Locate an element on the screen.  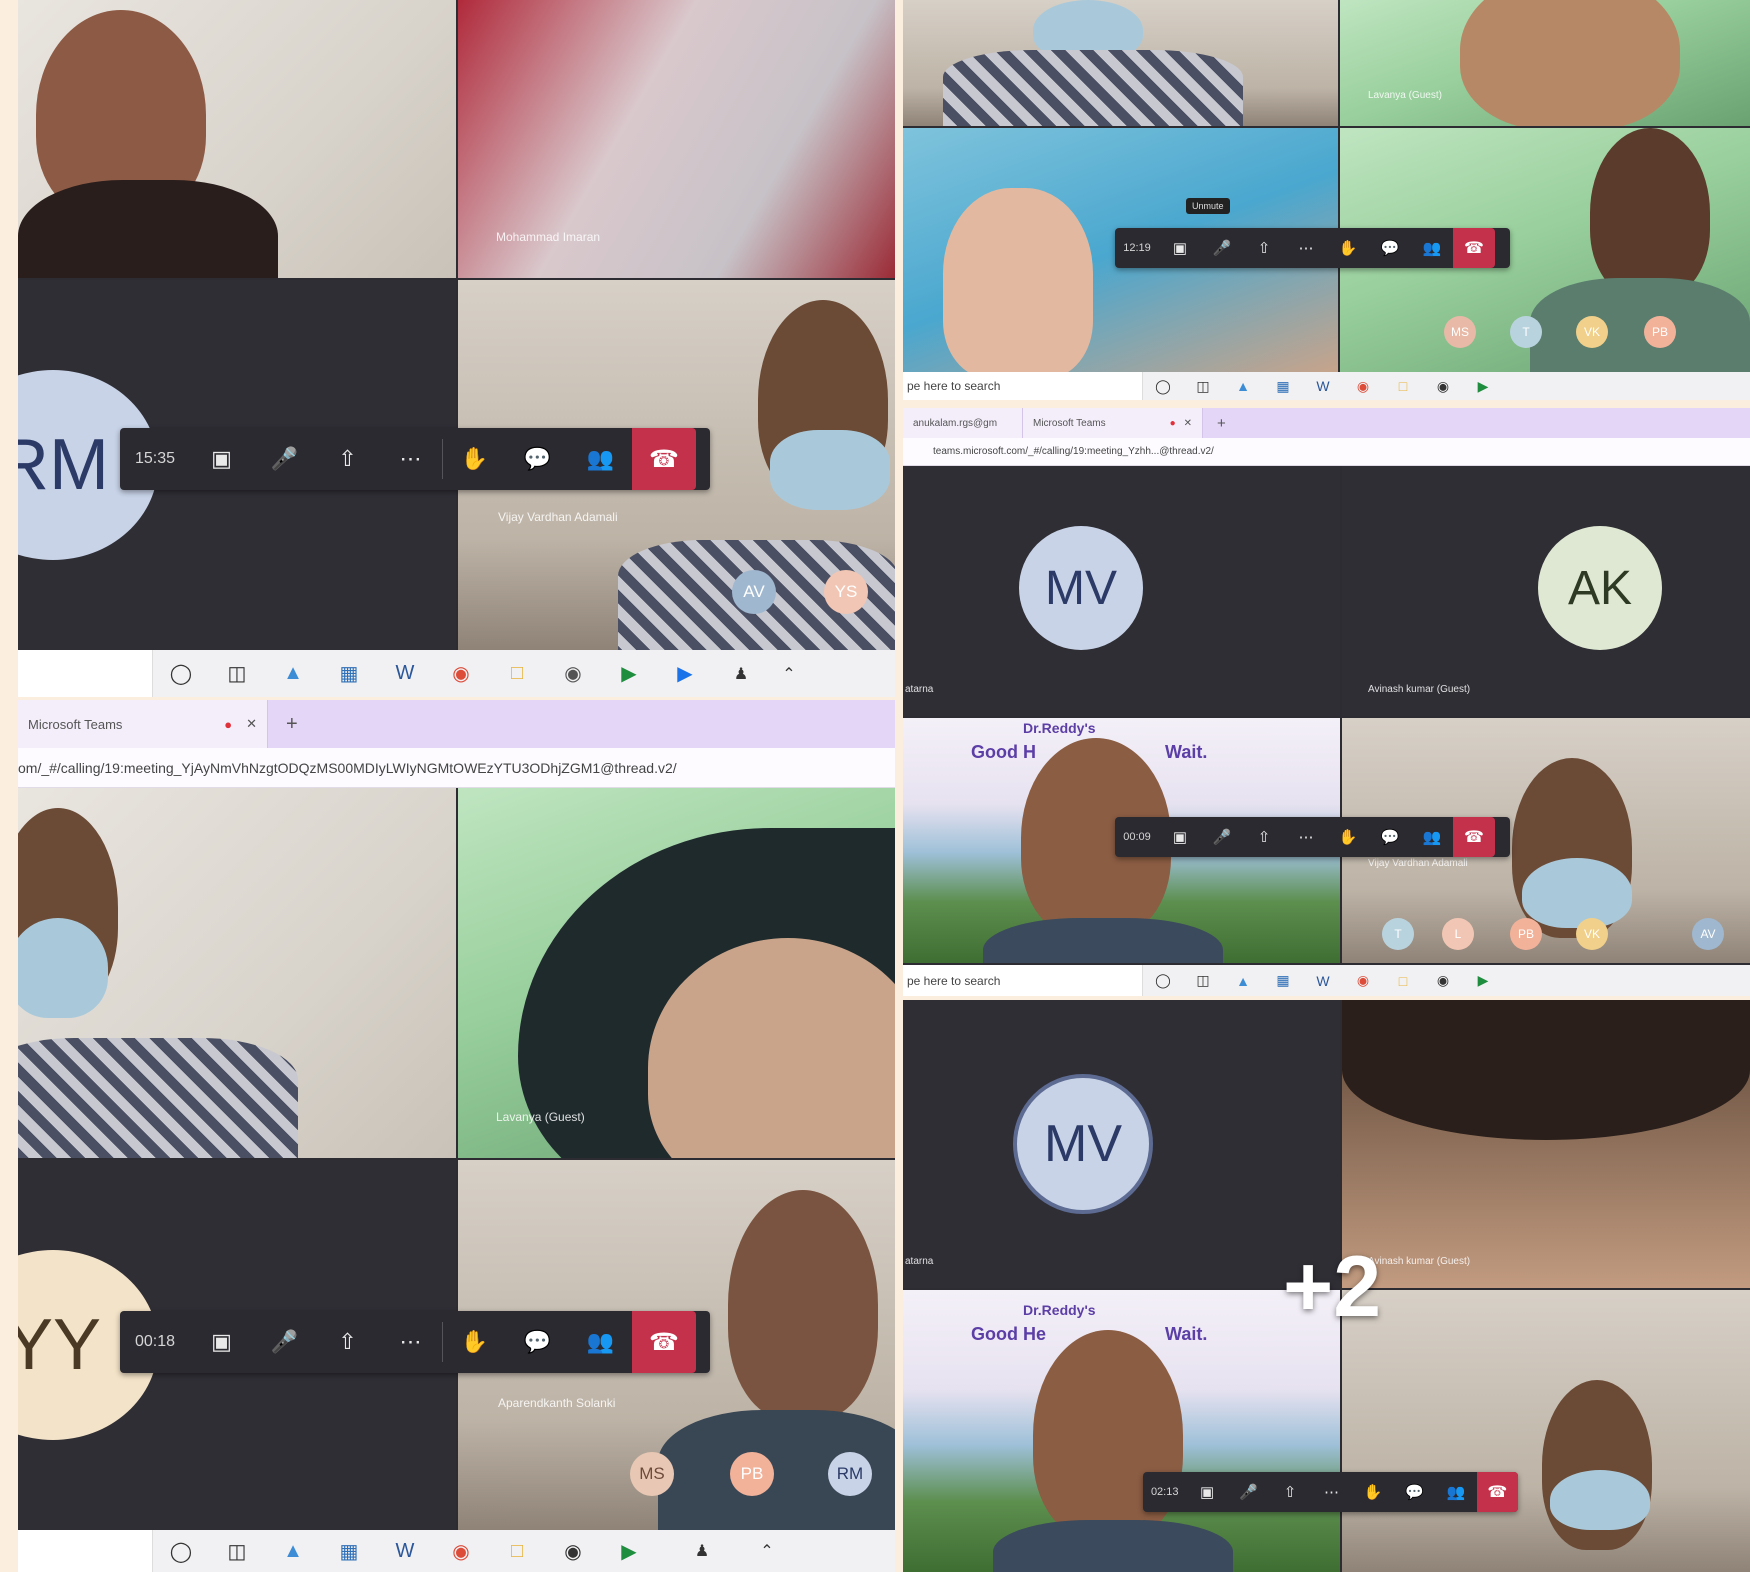
video-tile-mohammad: Mohammad Imaran is located at coordinates (676, 139).